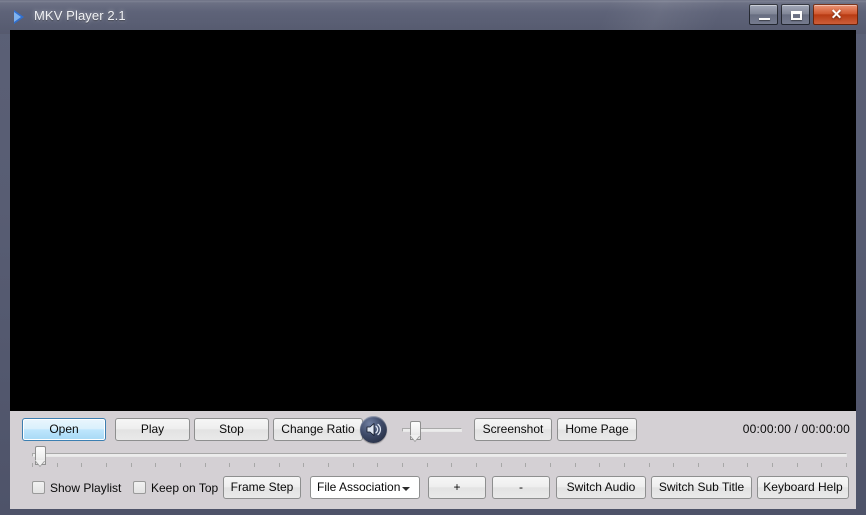  I want to click on close-icon: ✕, so click(836, 14).